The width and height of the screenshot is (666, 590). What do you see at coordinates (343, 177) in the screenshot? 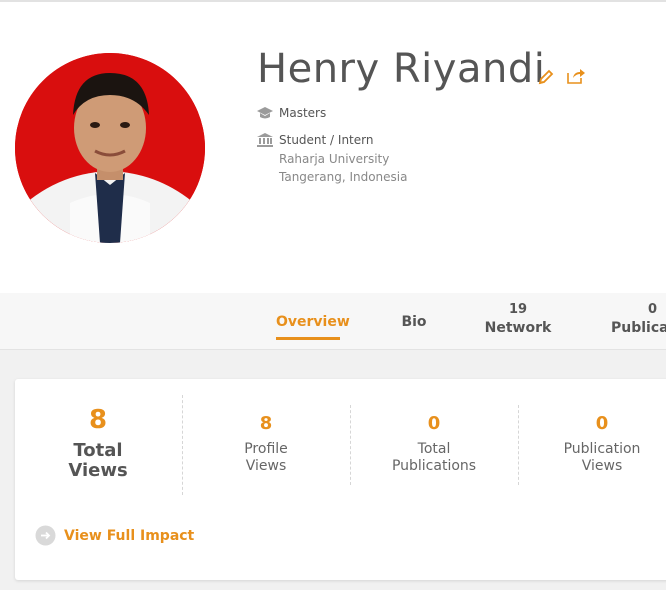
I see `location-label: Tangerang, Indonesia` at bounding box center [343, 177].